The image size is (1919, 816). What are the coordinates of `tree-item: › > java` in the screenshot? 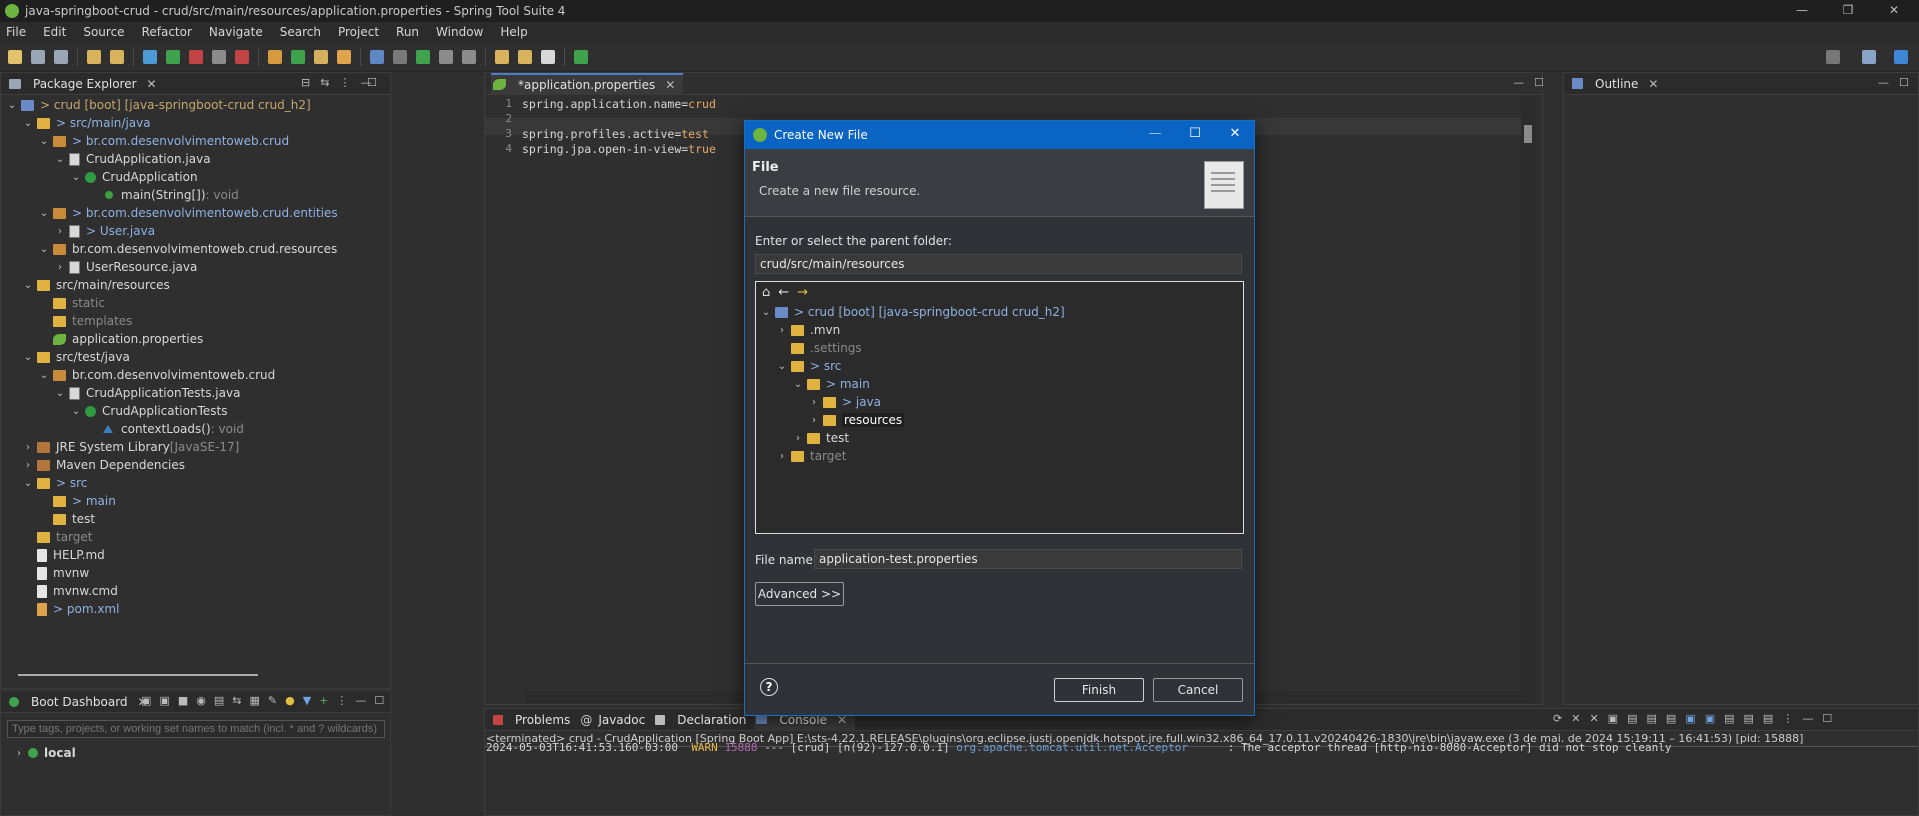 It's located at (844, 402).